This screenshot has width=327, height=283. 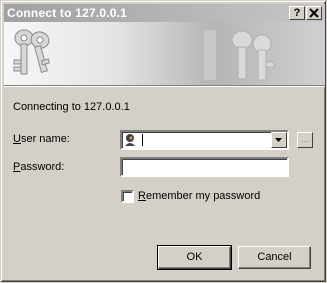 I want to click on banner-divider, so click(x=164, y=86).